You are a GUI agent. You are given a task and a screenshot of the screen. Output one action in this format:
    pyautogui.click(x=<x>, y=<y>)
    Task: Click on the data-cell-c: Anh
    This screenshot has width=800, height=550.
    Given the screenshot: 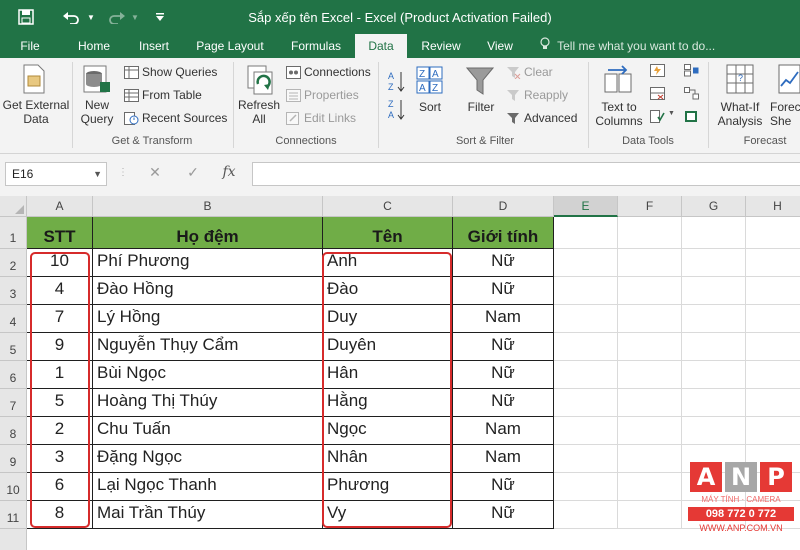 What is the action you would take?
    pyautogui.click(x=388, y=263)
    